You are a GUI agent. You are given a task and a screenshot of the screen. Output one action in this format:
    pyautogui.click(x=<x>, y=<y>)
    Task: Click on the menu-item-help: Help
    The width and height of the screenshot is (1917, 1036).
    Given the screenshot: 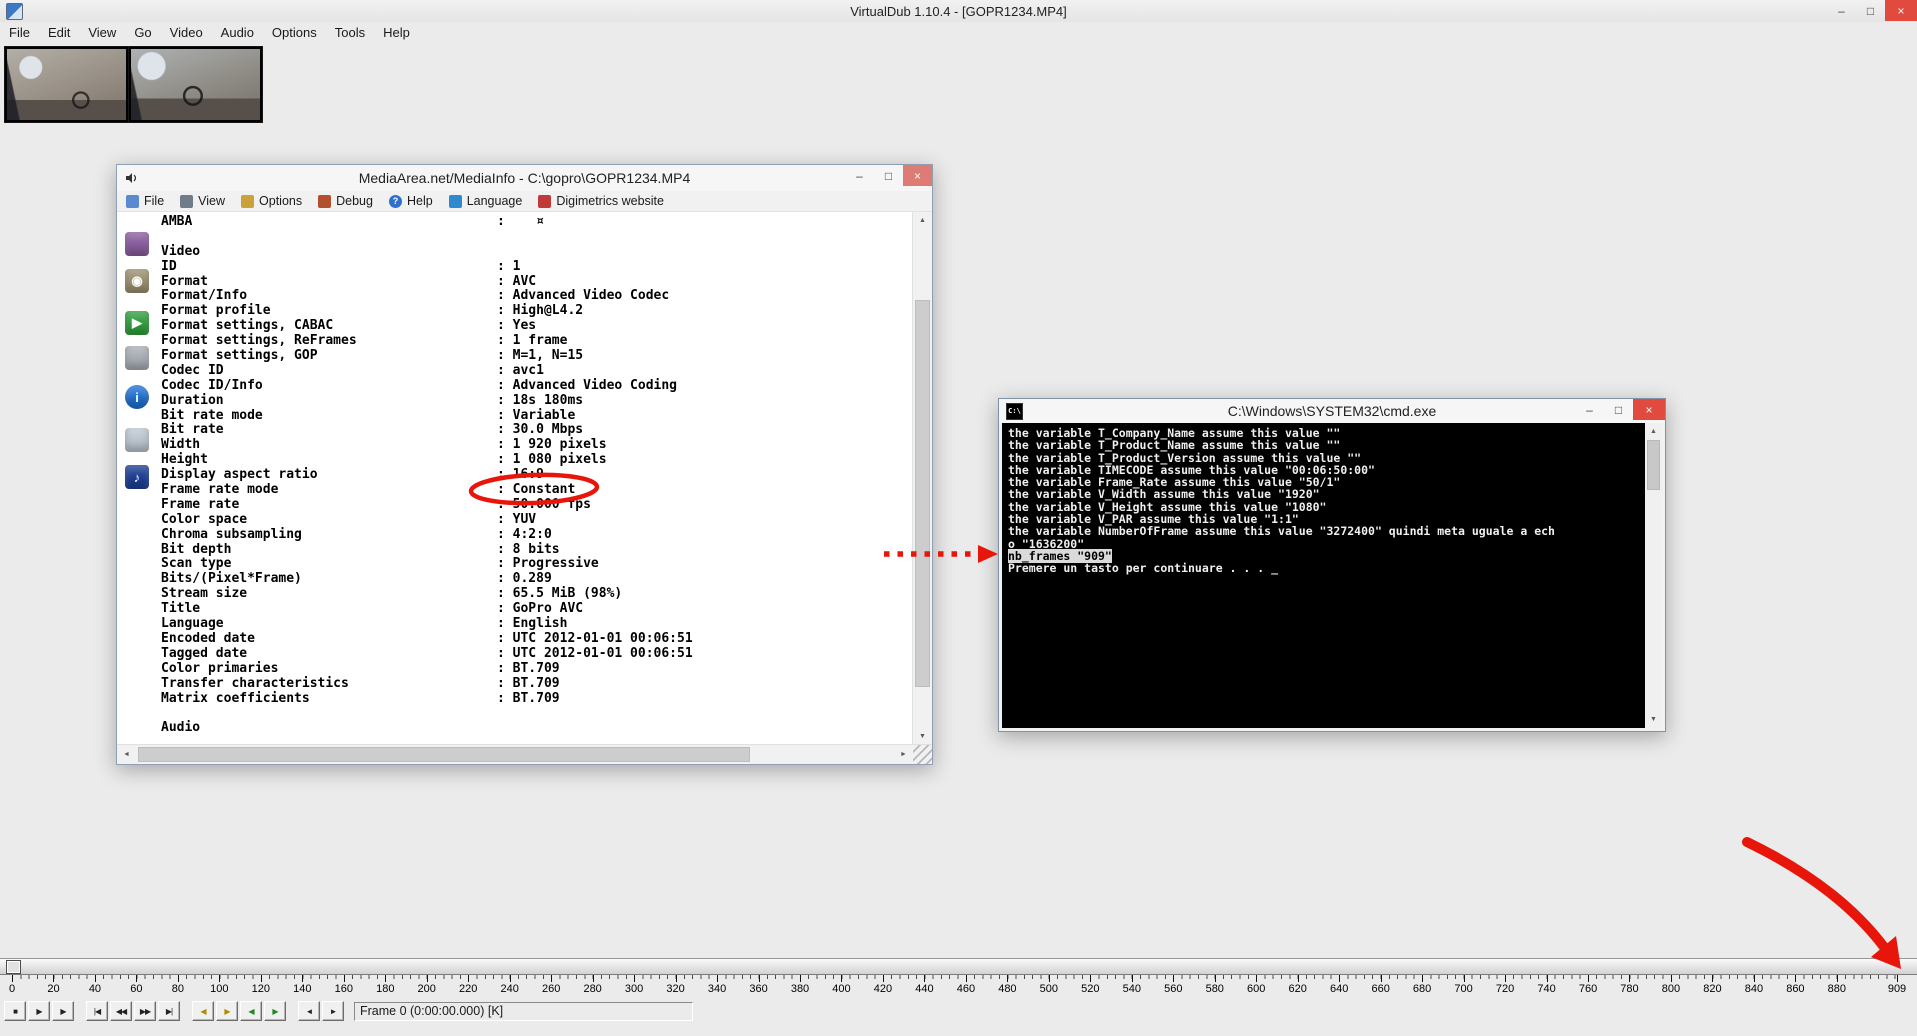 What is the action you would take?
    pyautogui.click(x=396, y=32)
    